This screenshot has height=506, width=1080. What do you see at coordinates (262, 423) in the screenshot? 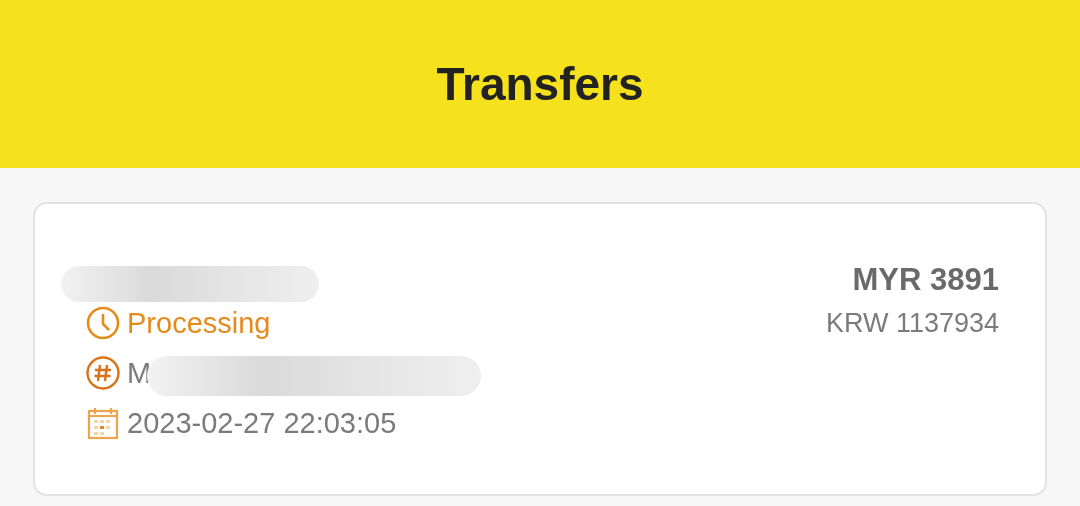
I see `date-text: 2023-02-27 22:03:05` at bounding box center [262, 423].